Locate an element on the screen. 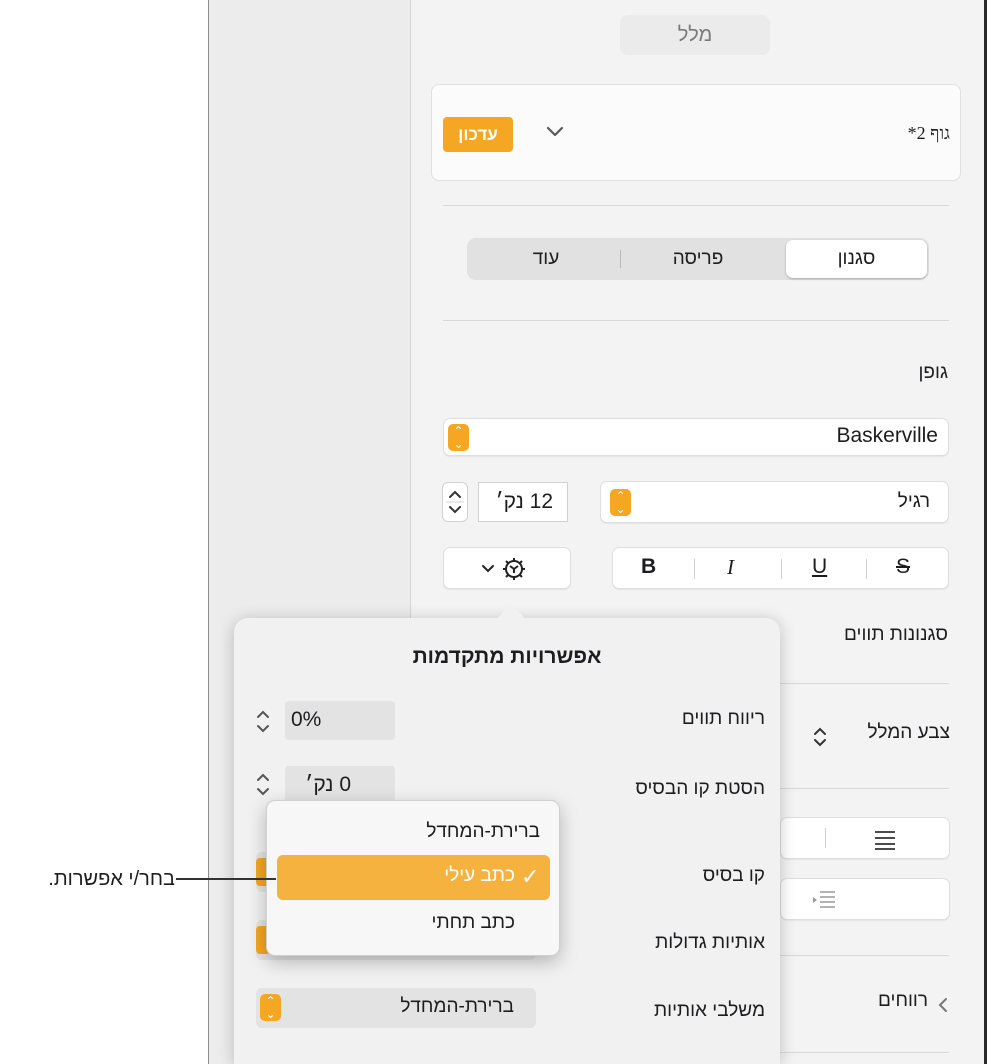 The height and width of the screenshot is (1064, 987). font-family-popup: ⌃ ⌄ Baskerville is located at coordinates (696, 437).